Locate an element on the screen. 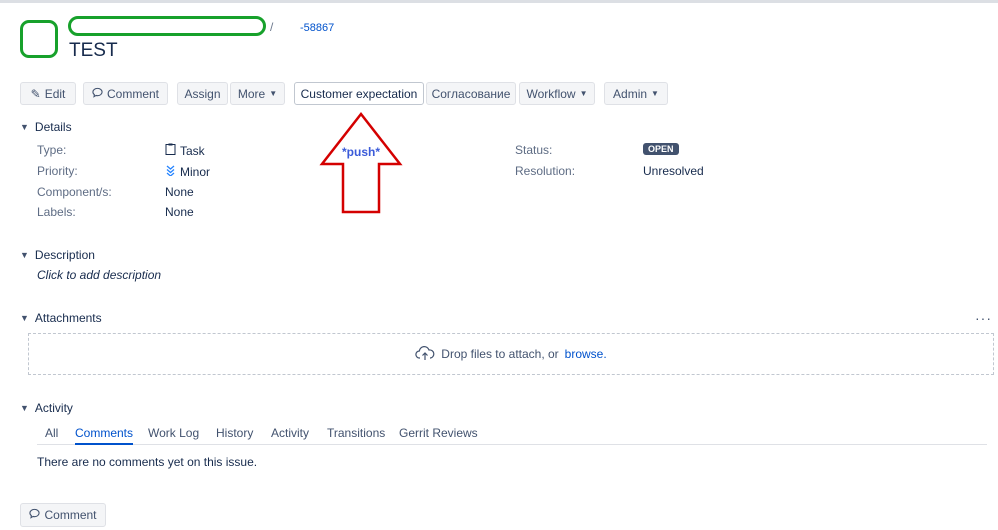  type-value: Task is located at coordinates (185, 150).